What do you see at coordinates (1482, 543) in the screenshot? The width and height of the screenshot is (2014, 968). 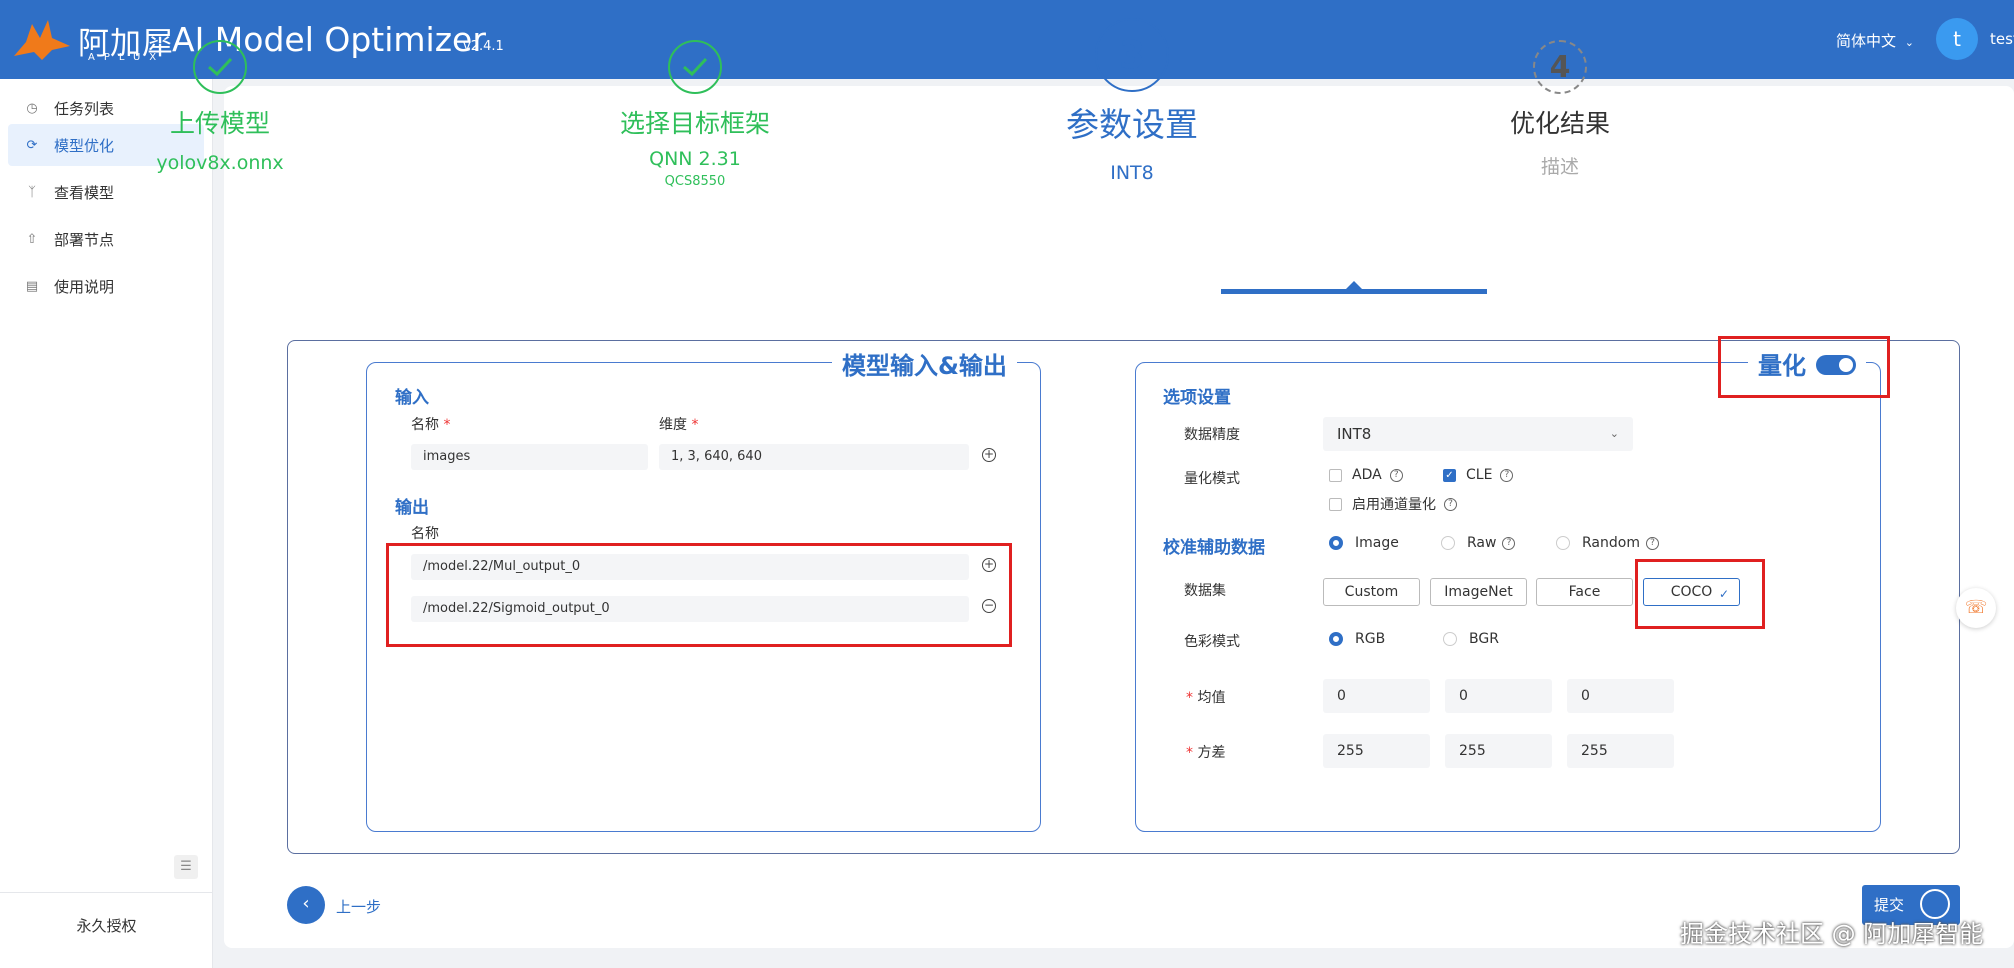 I see `radio-label: Raw` at bounding box center [1482, 543].